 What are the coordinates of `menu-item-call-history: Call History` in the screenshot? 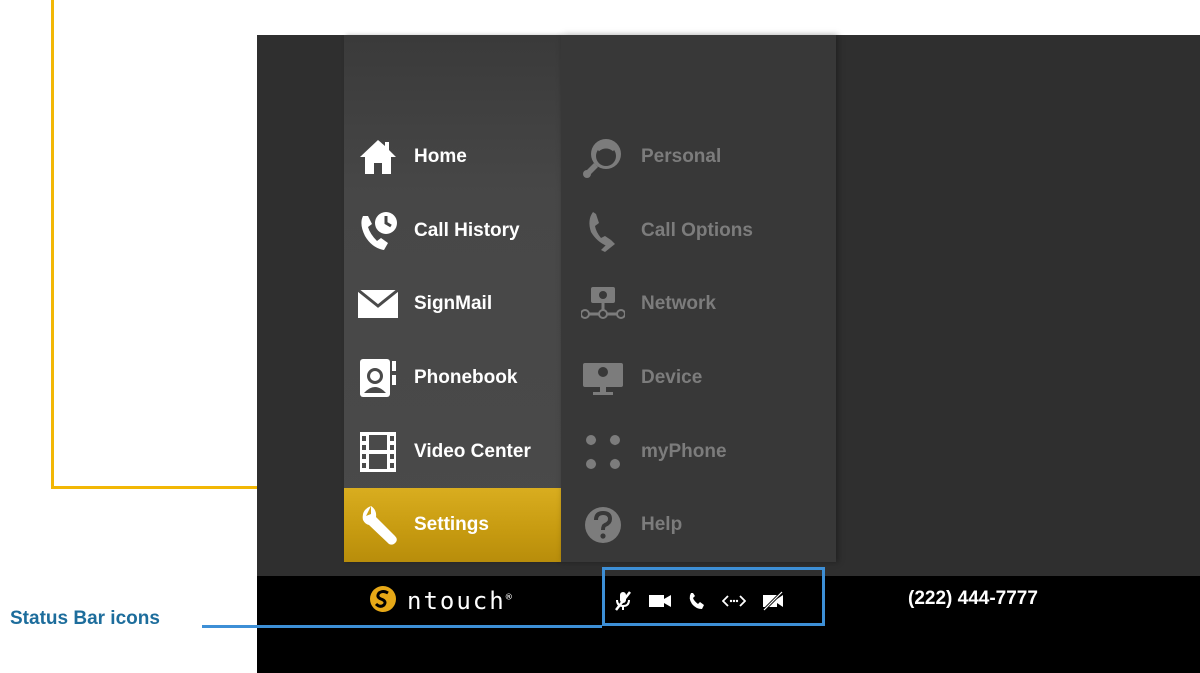 It's located at (452, 231).